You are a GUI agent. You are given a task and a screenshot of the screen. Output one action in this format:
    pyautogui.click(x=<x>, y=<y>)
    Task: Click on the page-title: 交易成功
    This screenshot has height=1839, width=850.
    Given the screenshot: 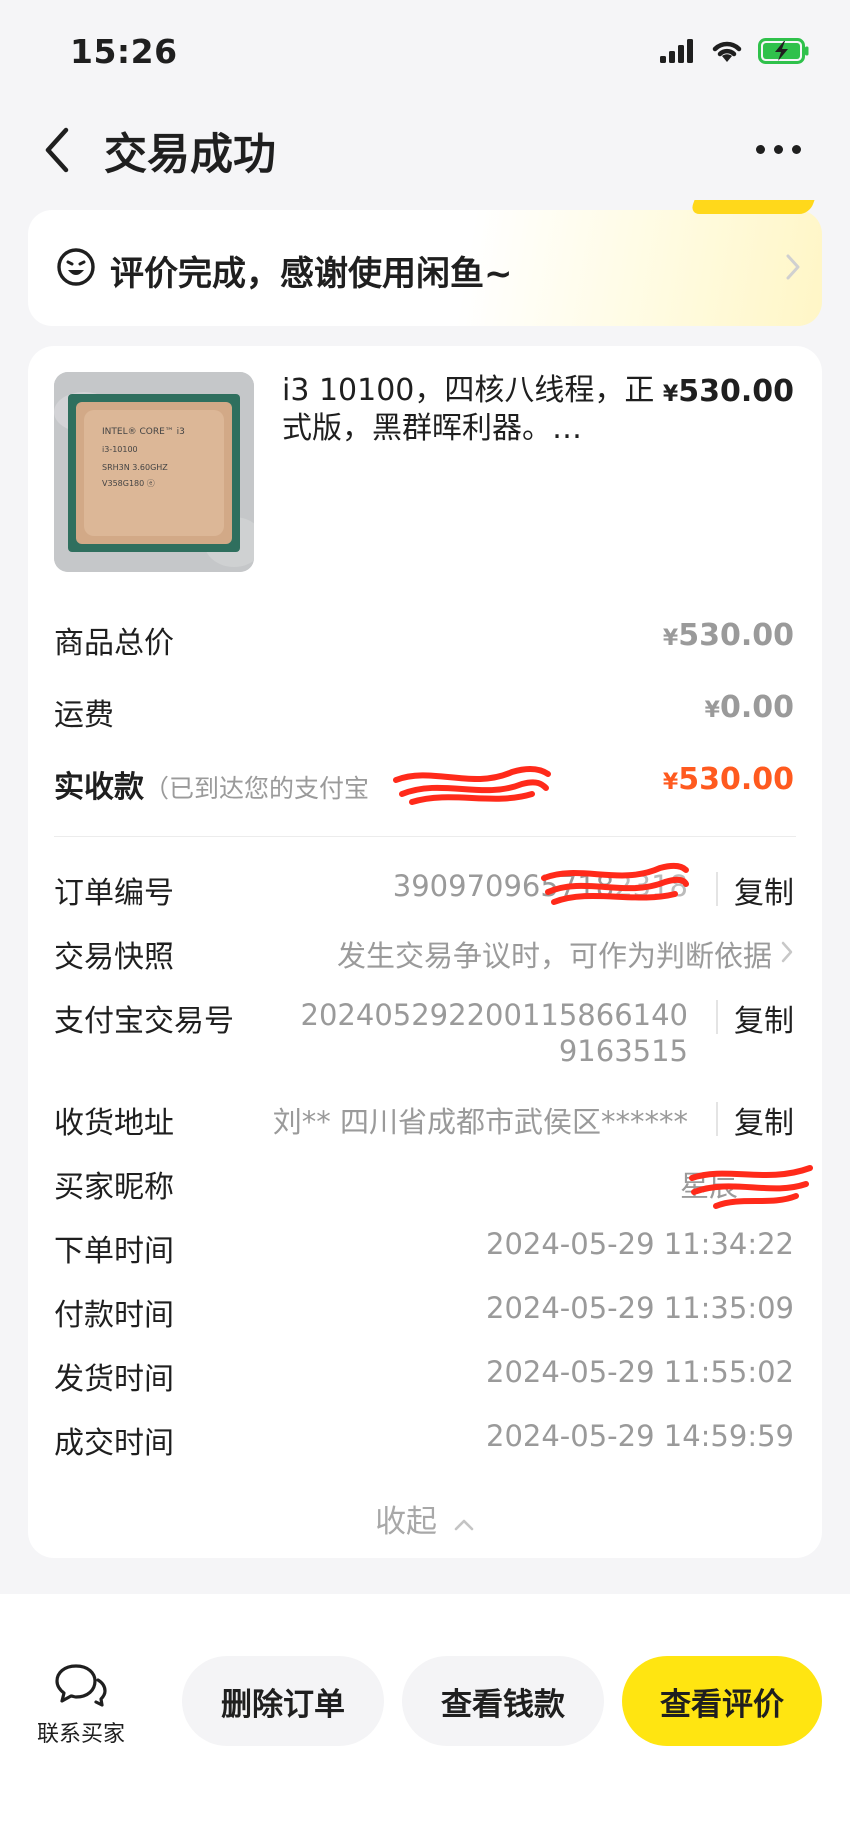 What is the action you would take?
    pyautogui.click(x=190, y=155)
    